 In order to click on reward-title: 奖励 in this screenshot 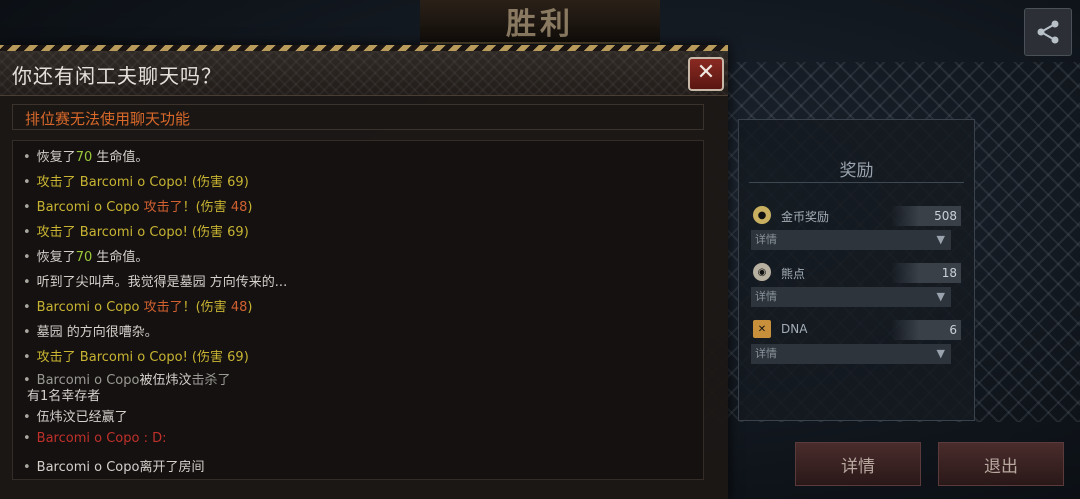, I will do `click(856, 171)`.